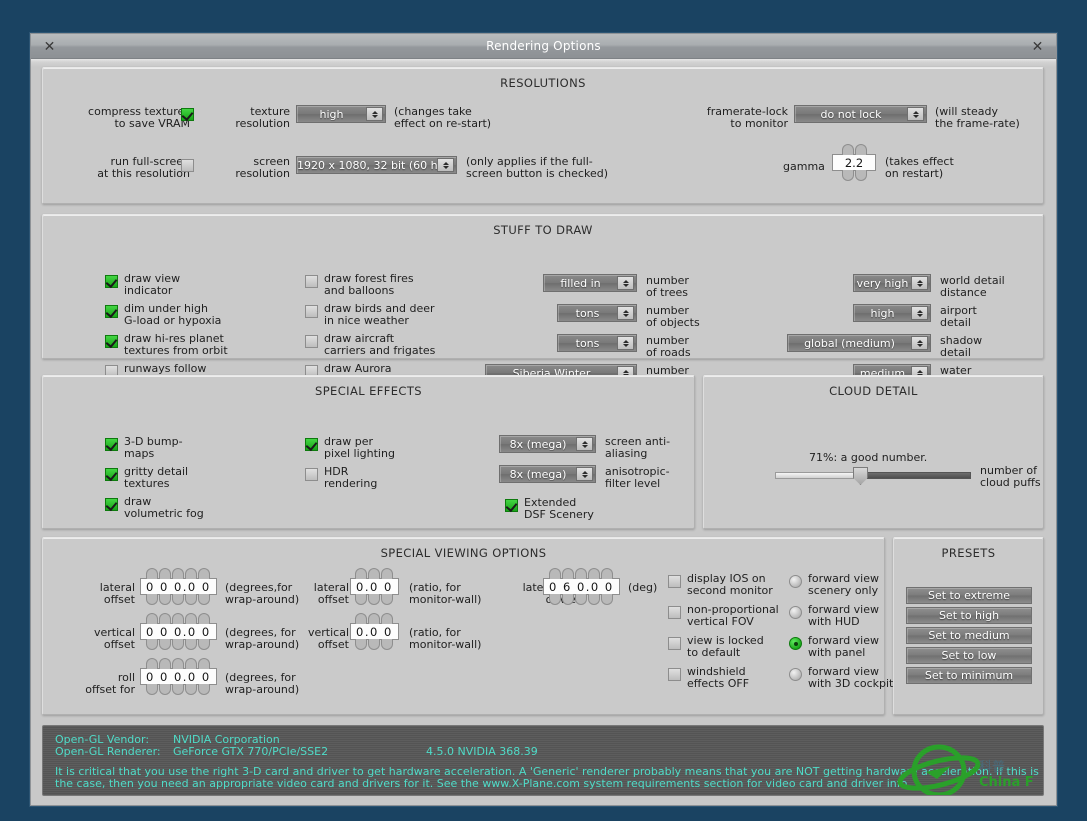  Describe the element at coordinates (892, 283) in the screenshot. I see `detail-dropdown-0: very high` at that location.